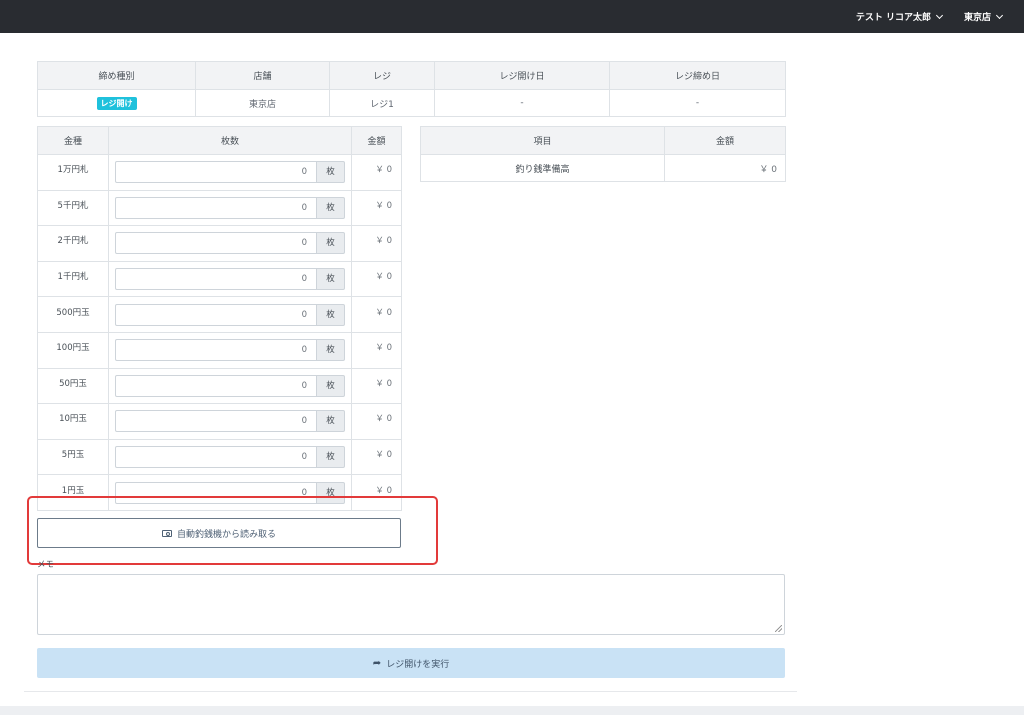 The image size is (1024, 715). Describe the element at coordinates (73, 140) in the screenshot. I see `header-denomination: 金種` at that location.